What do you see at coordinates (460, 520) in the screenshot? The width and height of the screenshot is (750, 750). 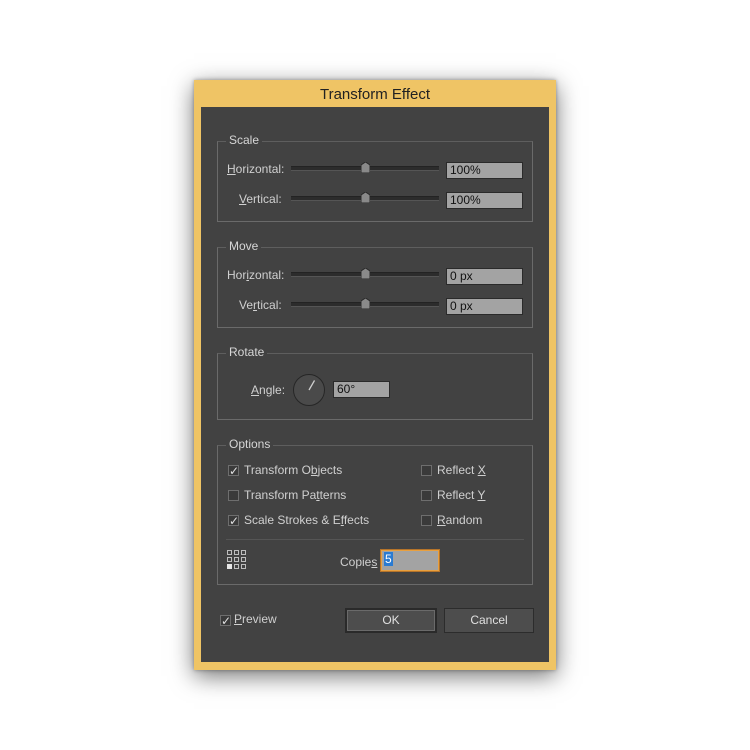 I see `random-label: Random` at bounding box center [460, 520].